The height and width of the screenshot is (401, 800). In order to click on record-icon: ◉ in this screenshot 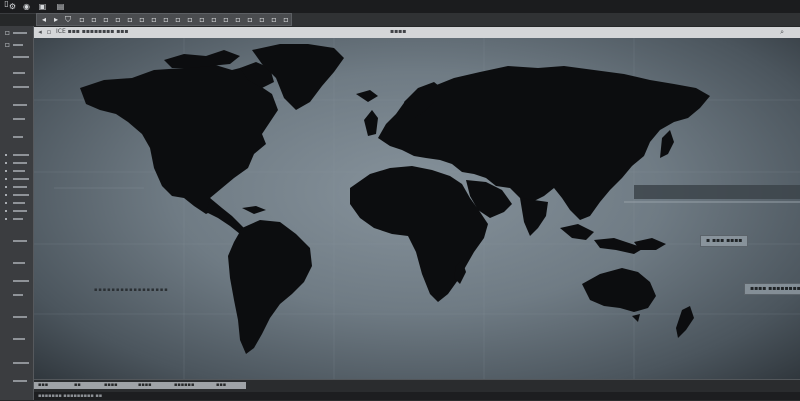, I will do `click(26, 6)`.